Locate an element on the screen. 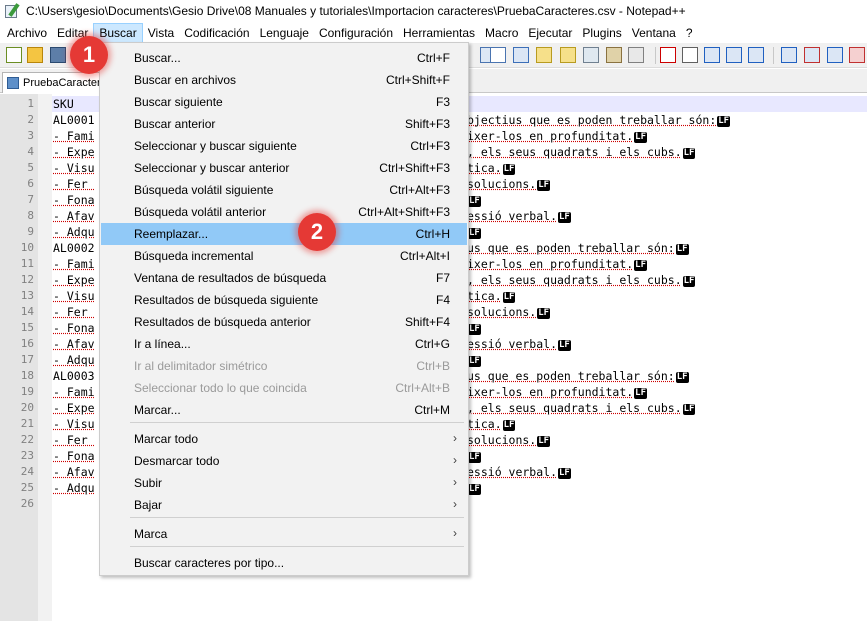  menu-item-seleccionar-y-buscar-siguiente: Seleccionar y buscar siguiente Ctrl+F3 is located at coordinates (284, 146).